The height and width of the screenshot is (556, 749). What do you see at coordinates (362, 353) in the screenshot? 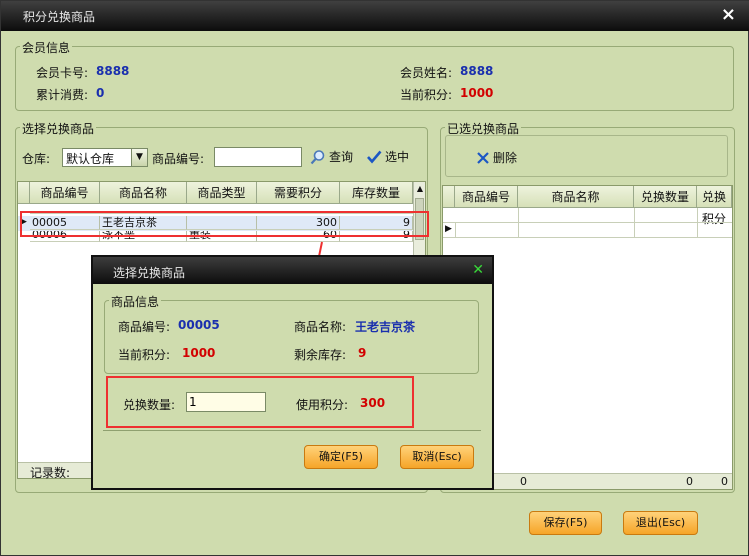
I see `dialog-stock-value: 9` at bounding box center [362, 353].